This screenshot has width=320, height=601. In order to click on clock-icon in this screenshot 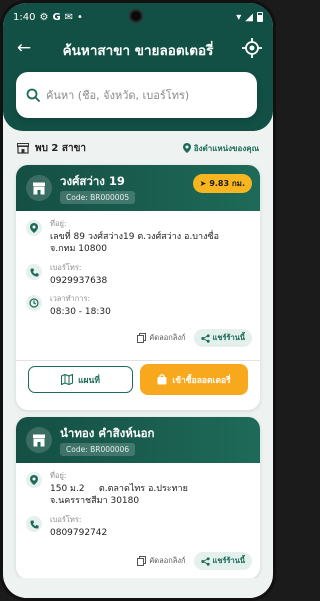, I will do `click(34, 303)`.